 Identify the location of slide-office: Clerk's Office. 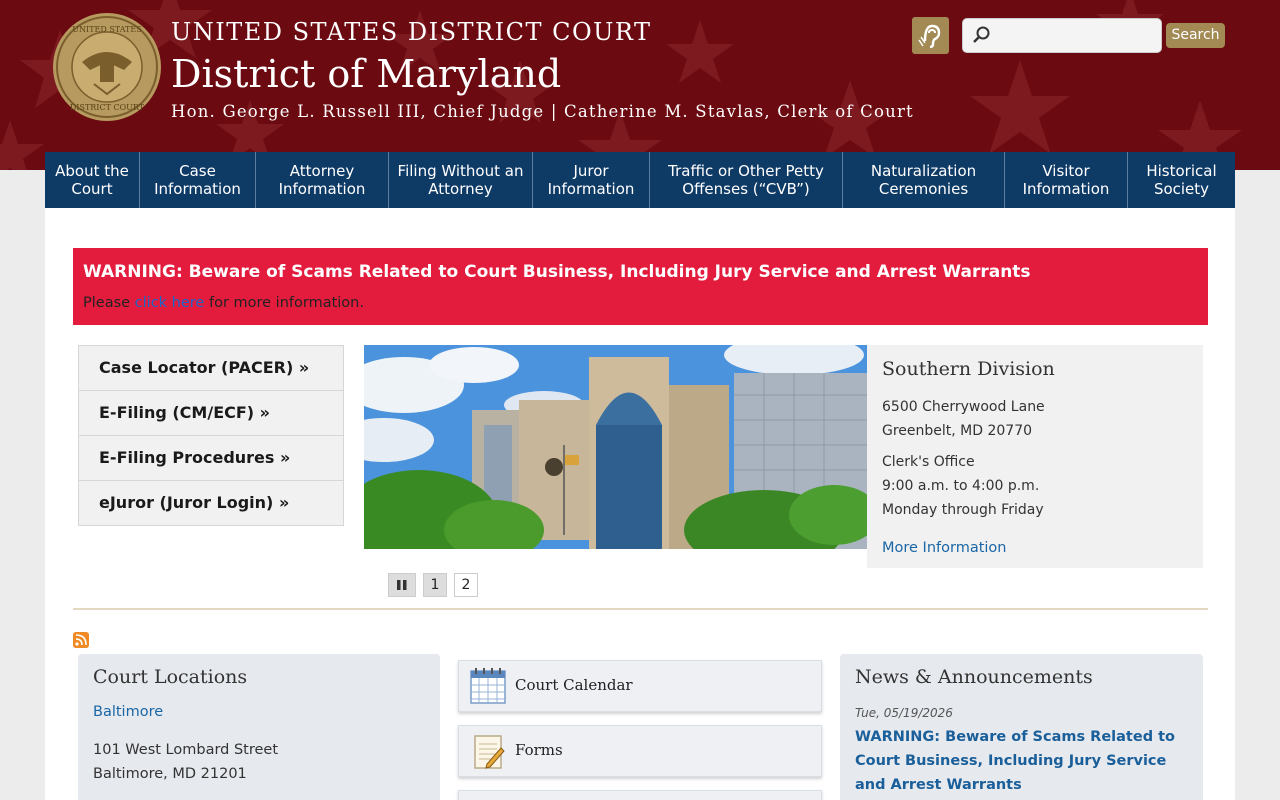
(928, 462).